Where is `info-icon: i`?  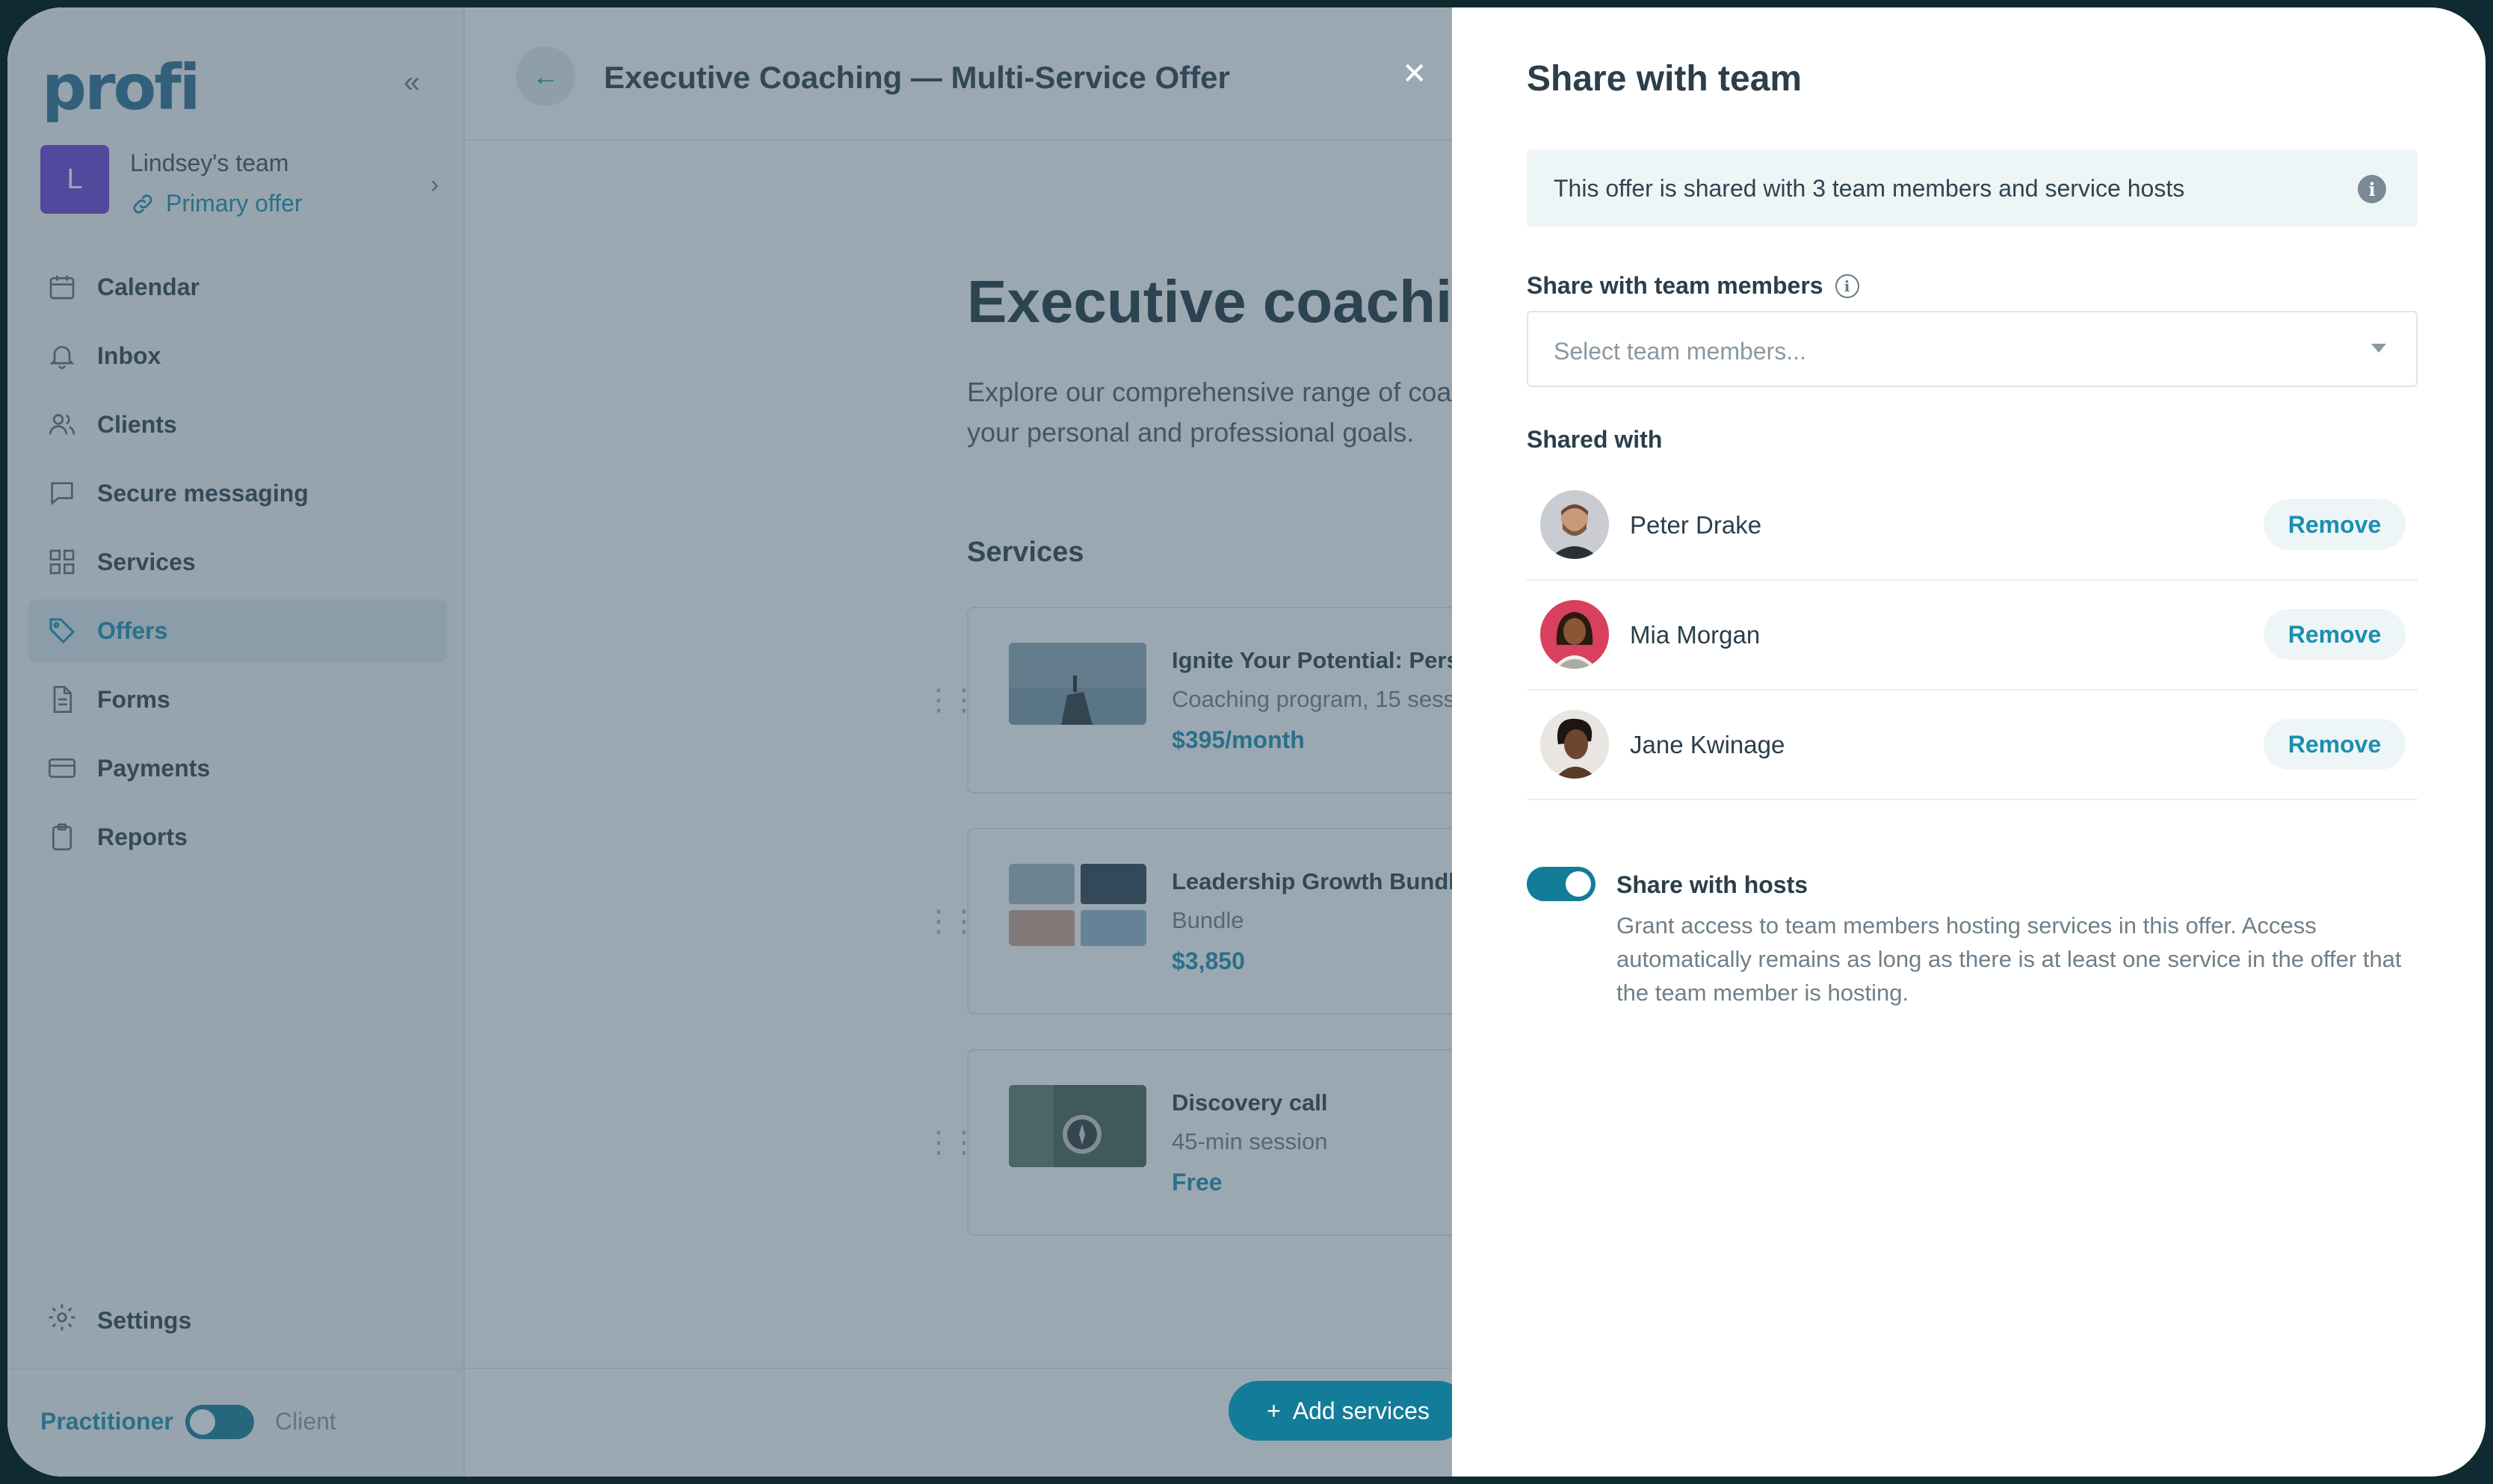
info-icon: i is located at coordinates (2372, 189).